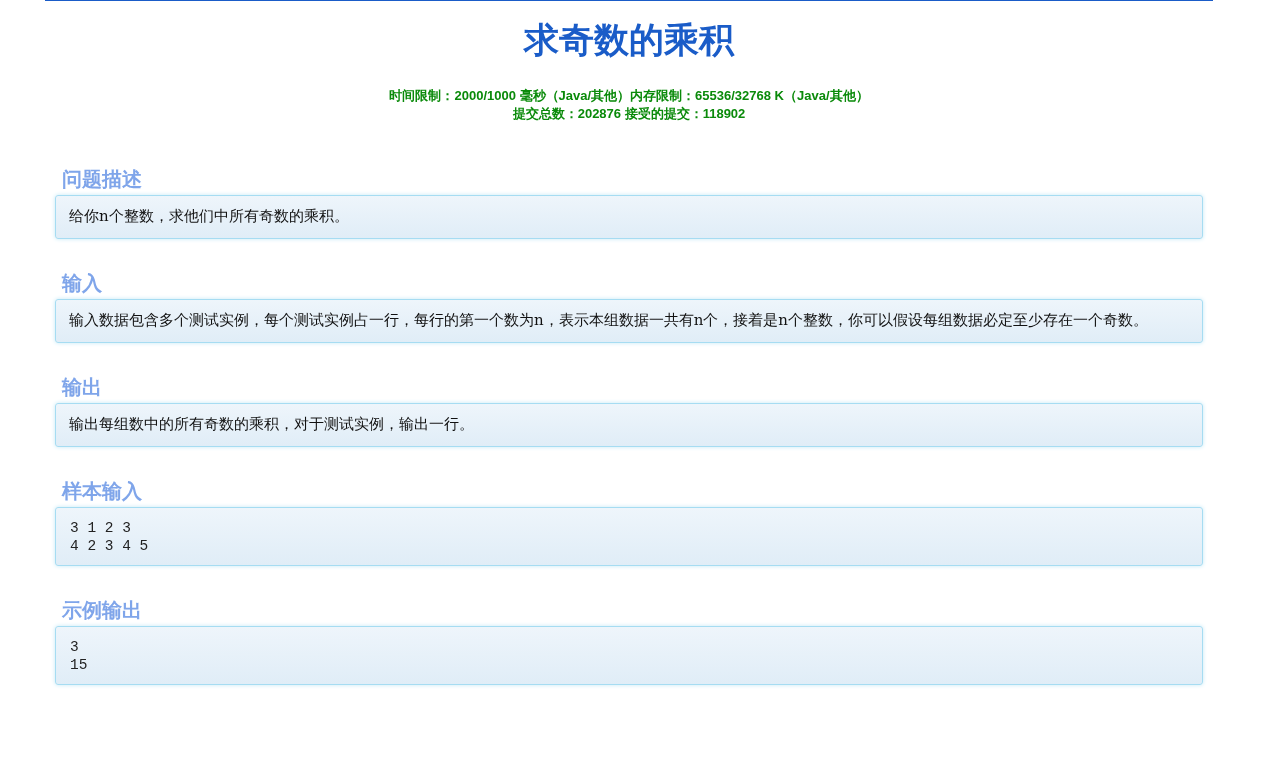 The height and width of the screenshot is (771, 1280). What do you see at coordinates (609, 320) in the screenshot?
I see `description-text: 输入数据包含多个测试实例，每个测试实例占一行，每行的第一个数为n，表示本组数据一共有n个，接着是n个整数，你可以假设每组数据必定至少存在一个奇数。` at bounding box center [609, 320].